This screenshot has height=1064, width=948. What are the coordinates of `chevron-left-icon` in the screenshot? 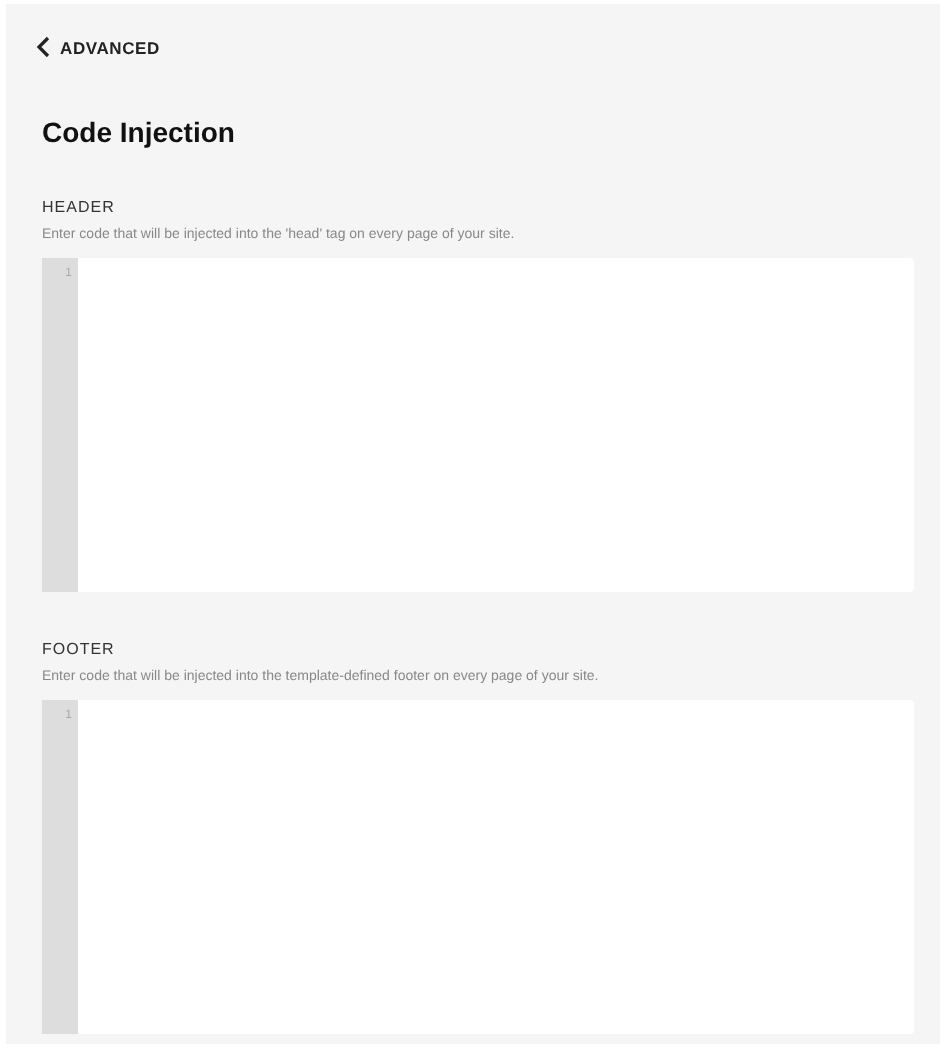 It's located at (43, 47).